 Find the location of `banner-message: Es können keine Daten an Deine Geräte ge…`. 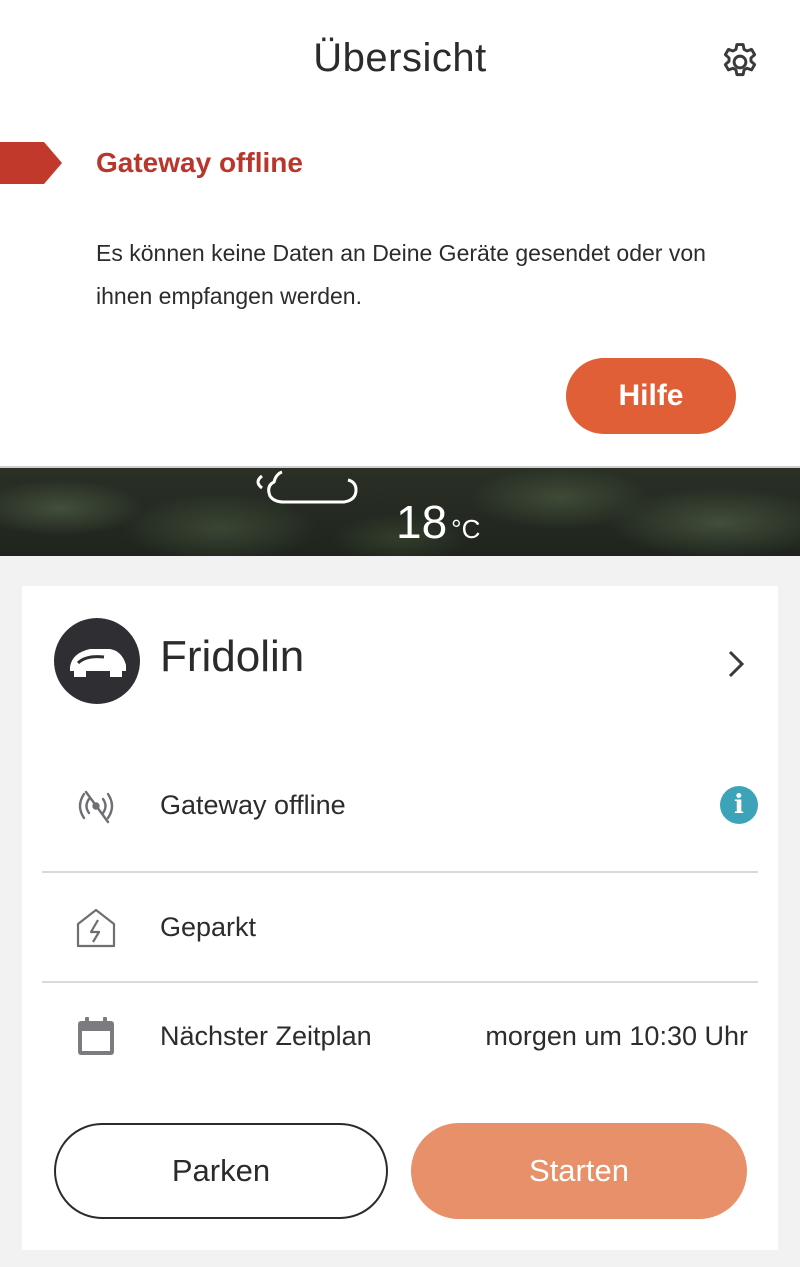

banner-message: Es können keine Daten an Deine Geräte ge… is located at coordinates (401, 274).